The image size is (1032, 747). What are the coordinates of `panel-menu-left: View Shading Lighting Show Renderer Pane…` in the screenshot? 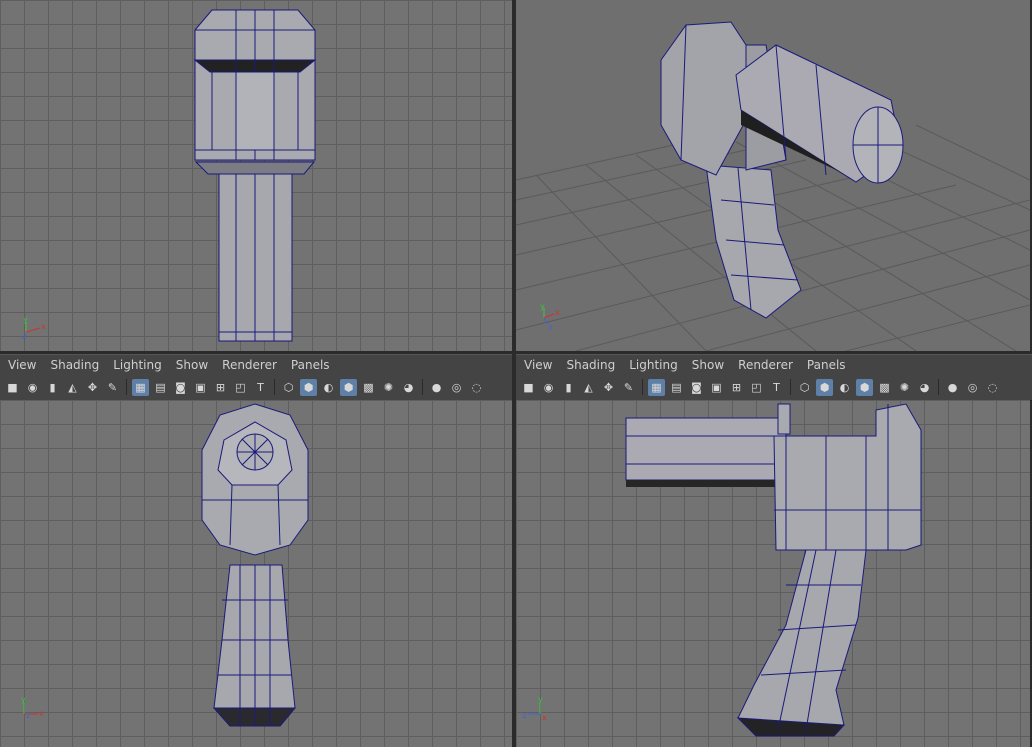 It's located at (256, 365).